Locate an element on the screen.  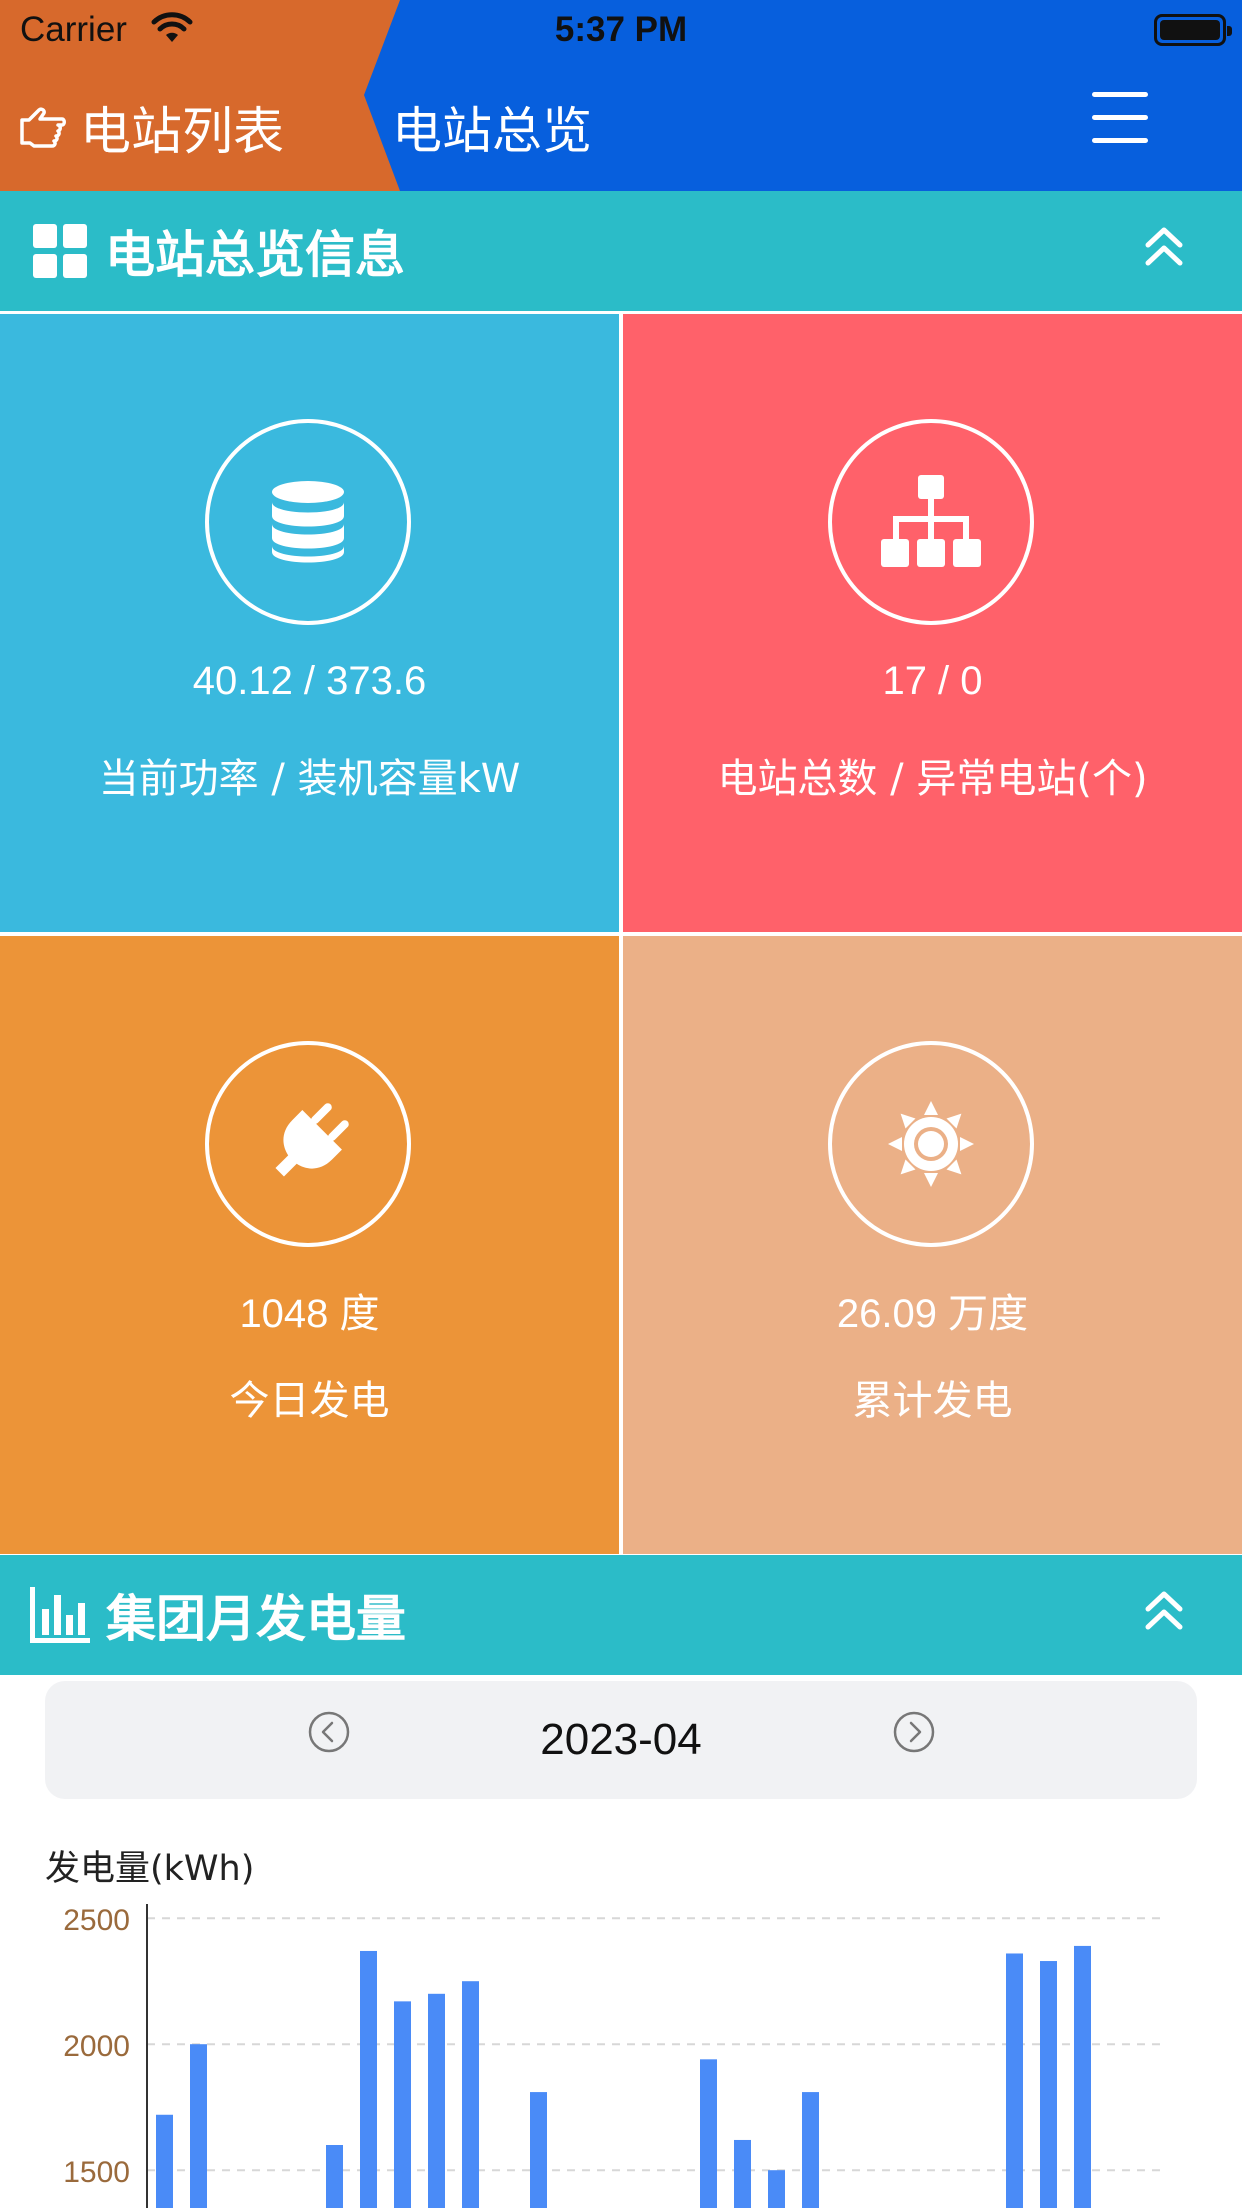
power-capacity-tile: 40.12 / 373.6 当前功率 / 装机容量kW is located at coordinates (309, 623).